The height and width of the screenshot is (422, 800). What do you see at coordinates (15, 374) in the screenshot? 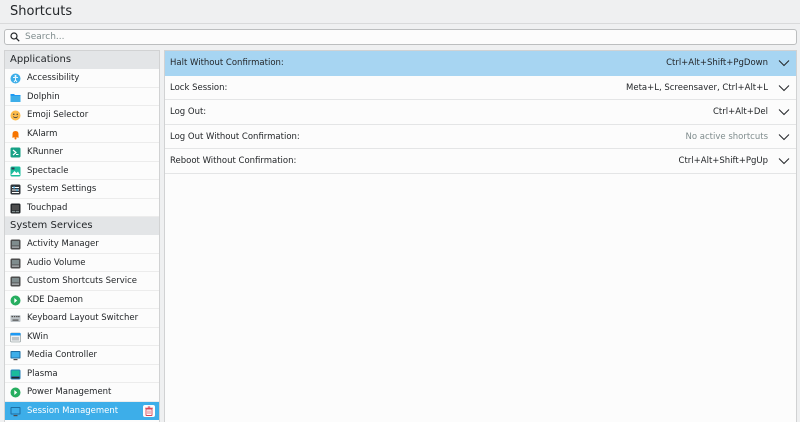
I see `plasma-icon` at bounding box center [15, 374].